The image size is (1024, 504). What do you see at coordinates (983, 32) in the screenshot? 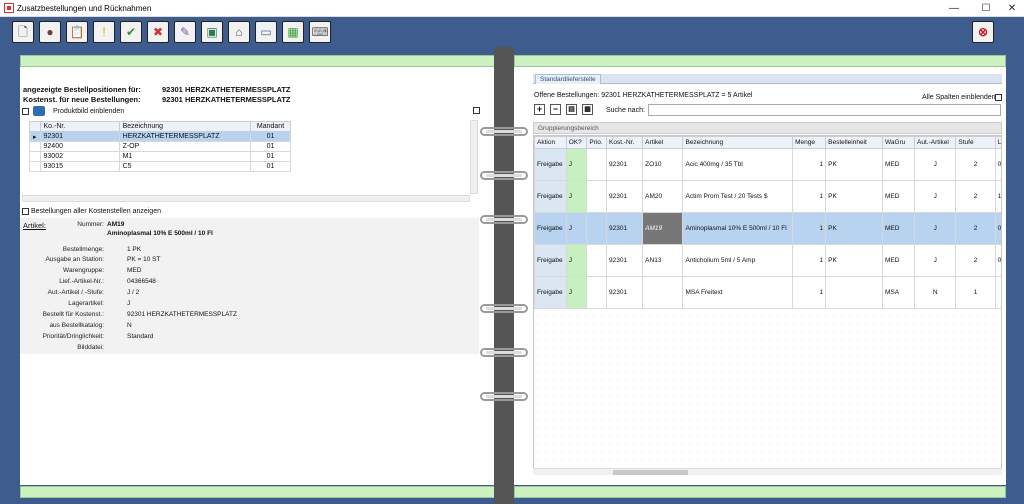
I see `exit-button: ⊗` at bounding box center [983, 32].